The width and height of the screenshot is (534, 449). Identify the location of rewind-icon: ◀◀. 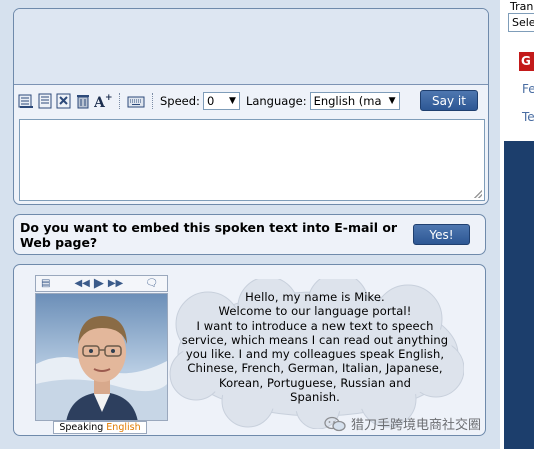
(81, 283).